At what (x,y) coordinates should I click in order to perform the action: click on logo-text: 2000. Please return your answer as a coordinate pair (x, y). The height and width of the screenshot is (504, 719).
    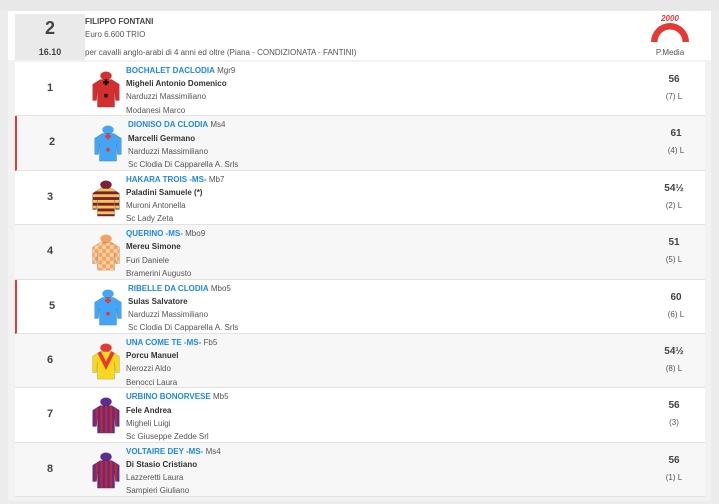
    Looking at the image, I should click on (669, 18).